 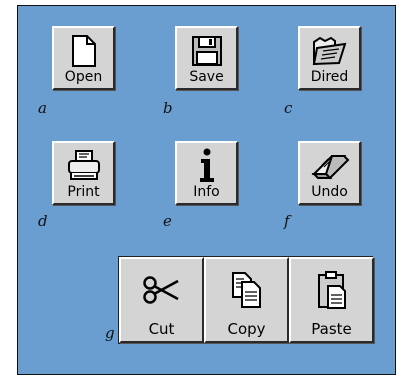 I want to click on copy-button: Copy, so click(x=246, y=300).